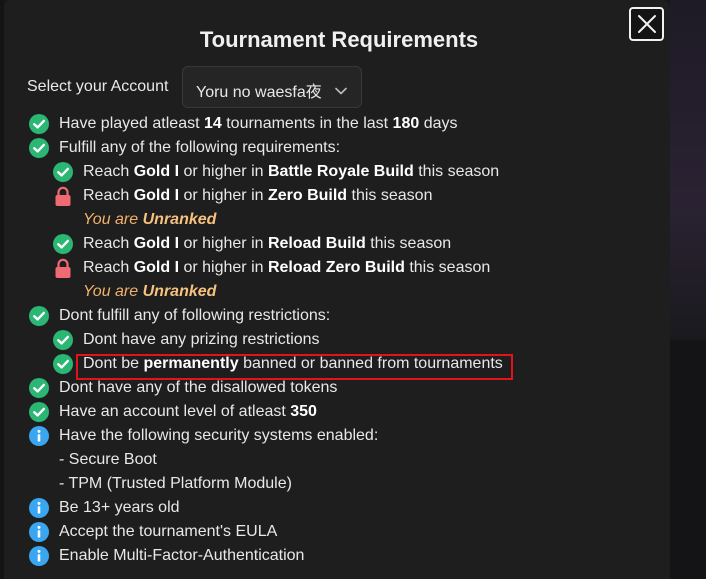 This screenshot has width=706, height=579. Describe the element at coordinates (341, 91) in the screenshot. I see `chevron-down-icon` at that location.